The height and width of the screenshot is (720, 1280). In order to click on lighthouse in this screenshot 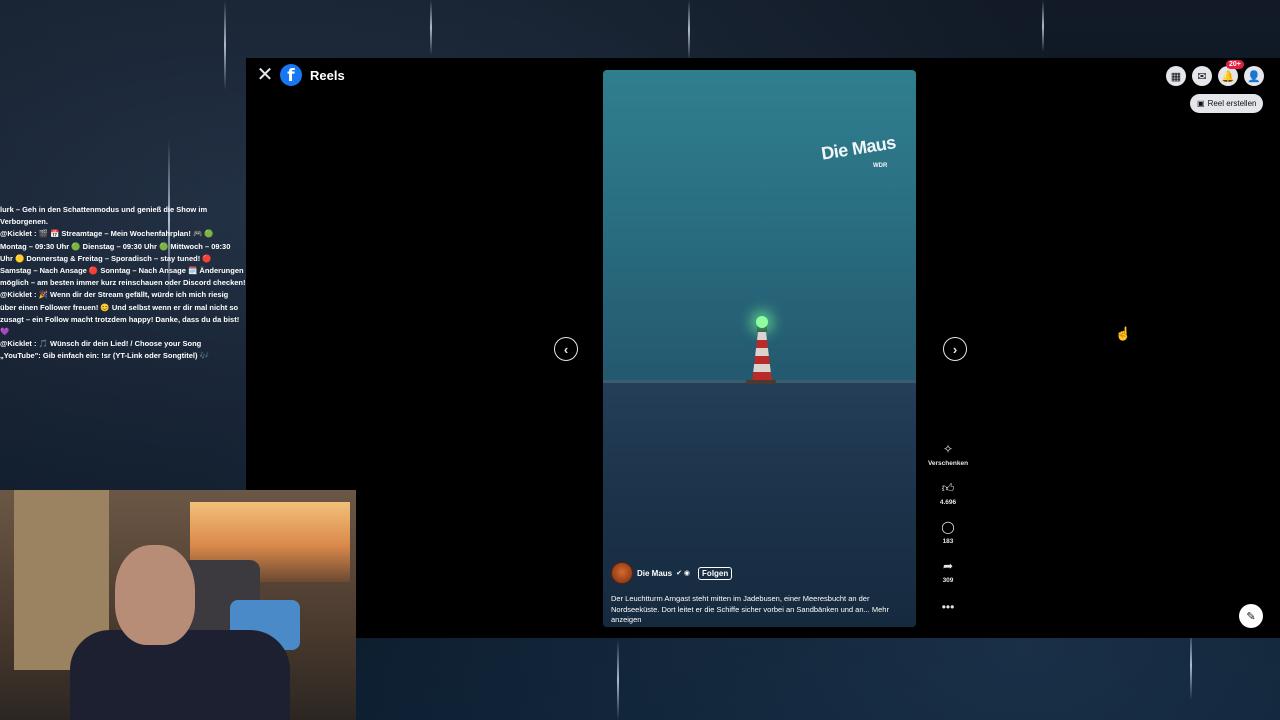, I will do `click(762, 357)`.